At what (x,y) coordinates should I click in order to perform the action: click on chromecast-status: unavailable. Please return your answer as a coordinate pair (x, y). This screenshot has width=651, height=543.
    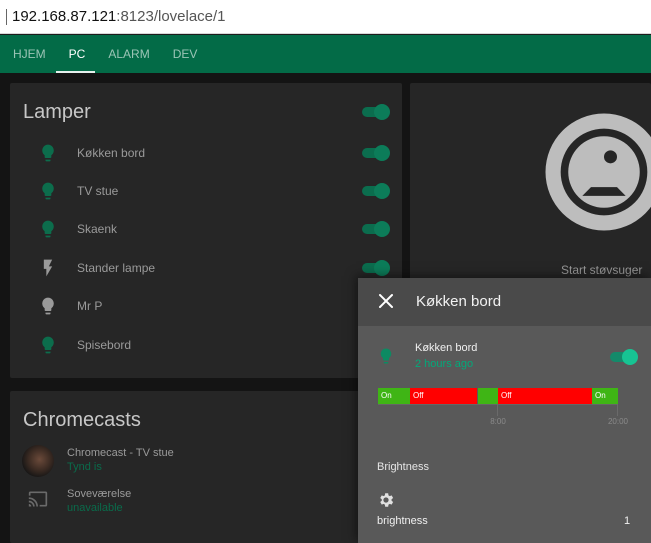
    Looking at the image, I should click on (95, 508).